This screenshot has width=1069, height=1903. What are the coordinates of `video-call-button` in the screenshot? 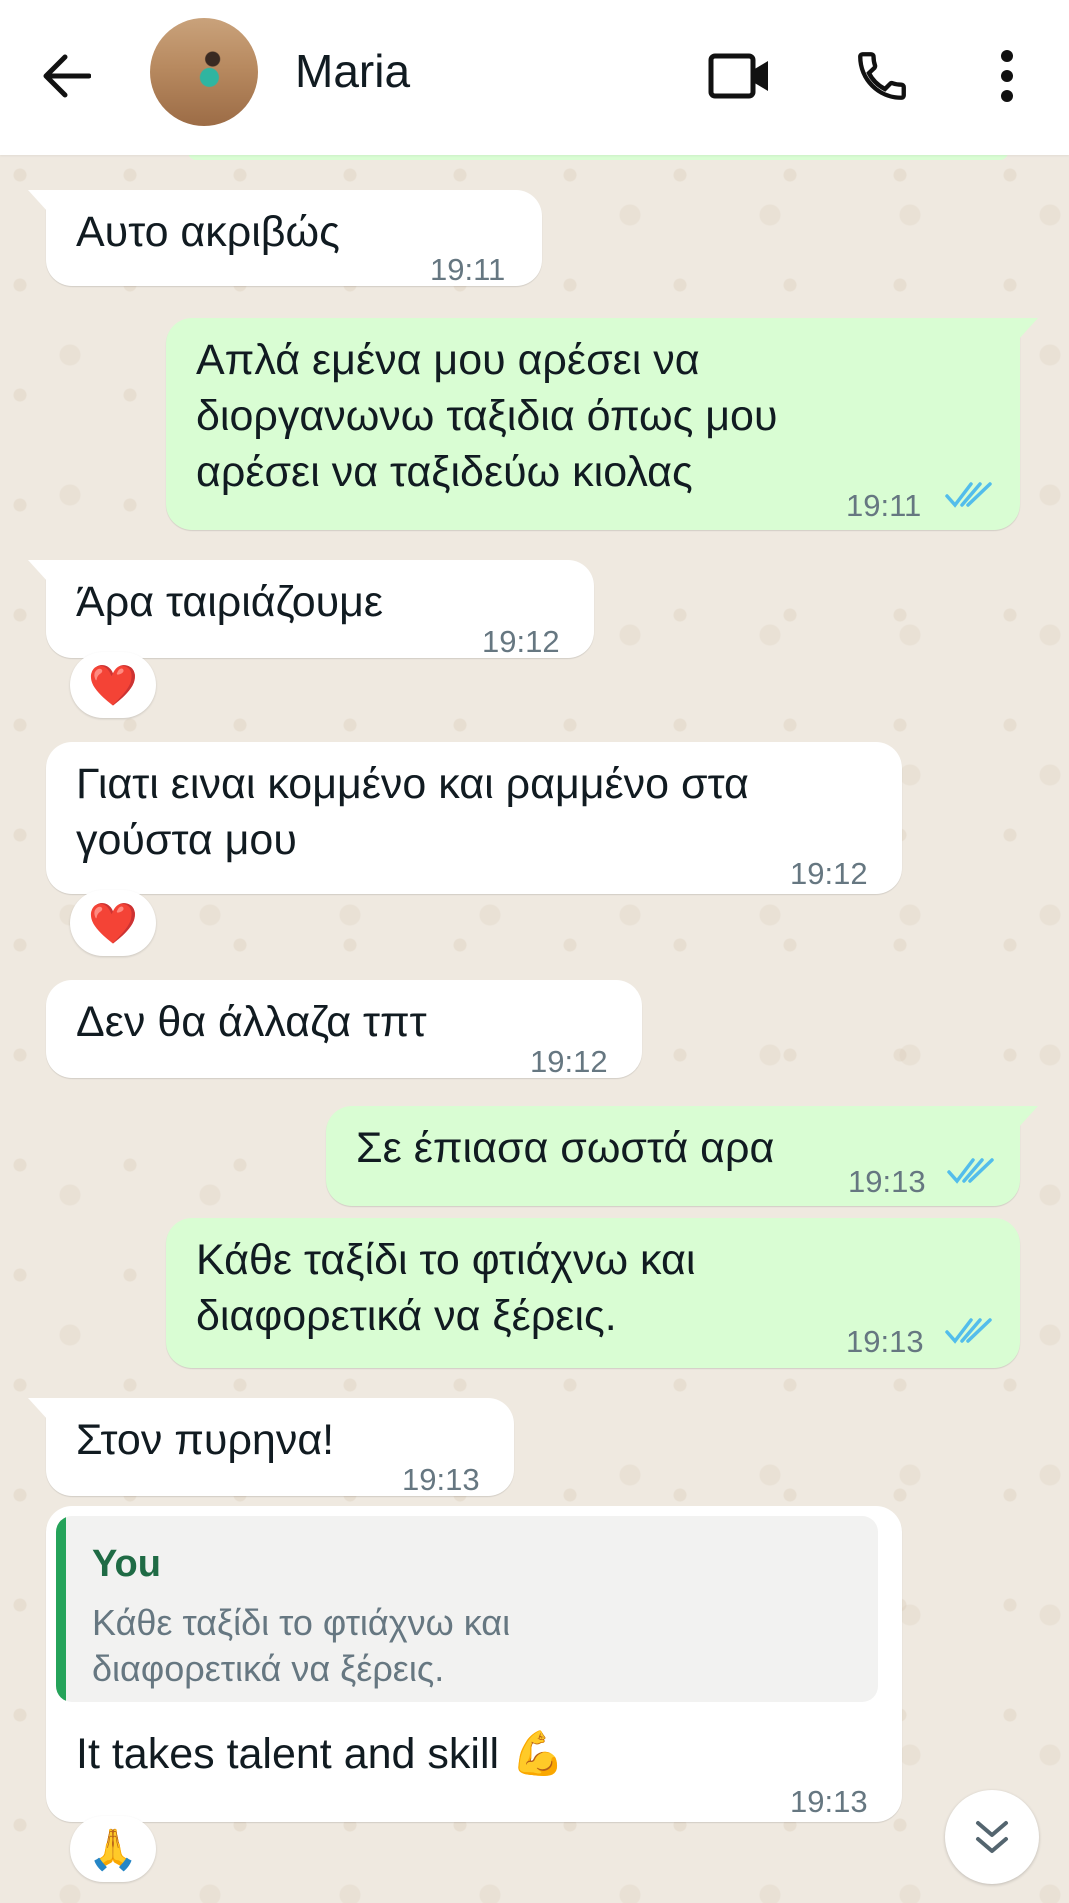 It's located at (740, 76).